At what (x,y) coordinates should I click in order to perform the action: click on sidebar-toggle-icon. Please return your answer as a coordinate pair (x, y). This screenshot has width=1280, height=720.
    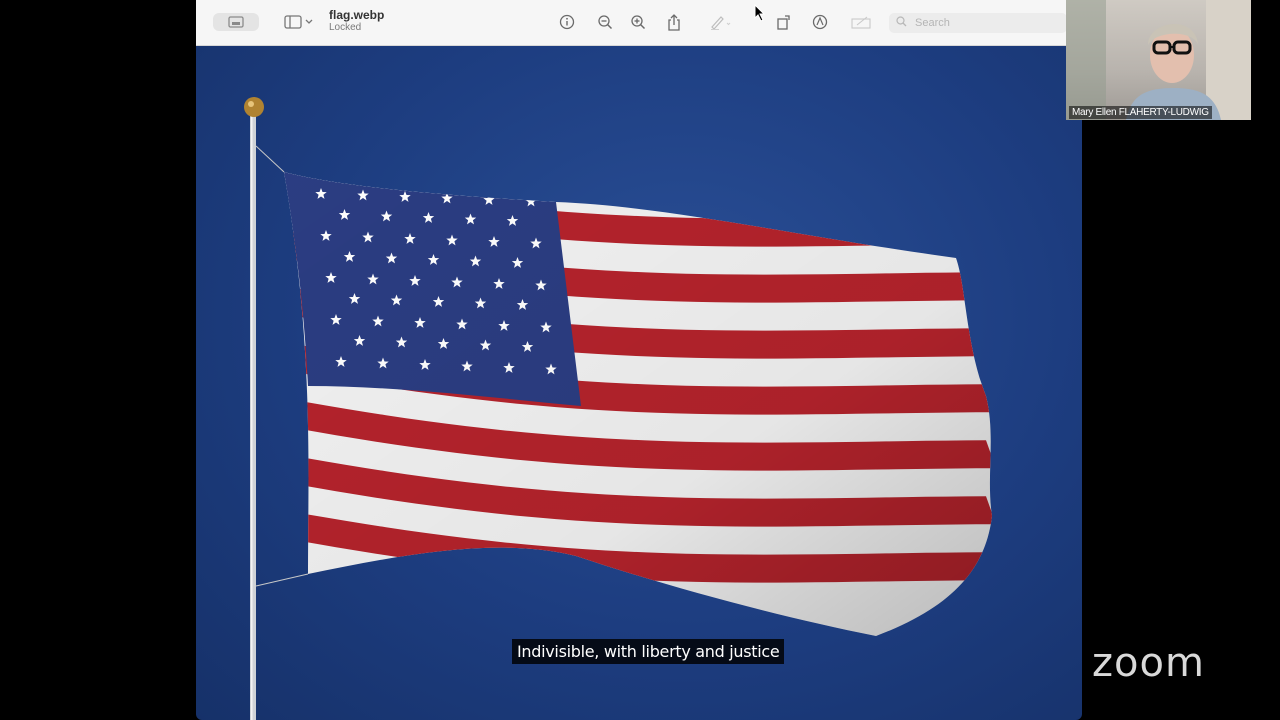
    Looking at the image, I should click on (299, 22).